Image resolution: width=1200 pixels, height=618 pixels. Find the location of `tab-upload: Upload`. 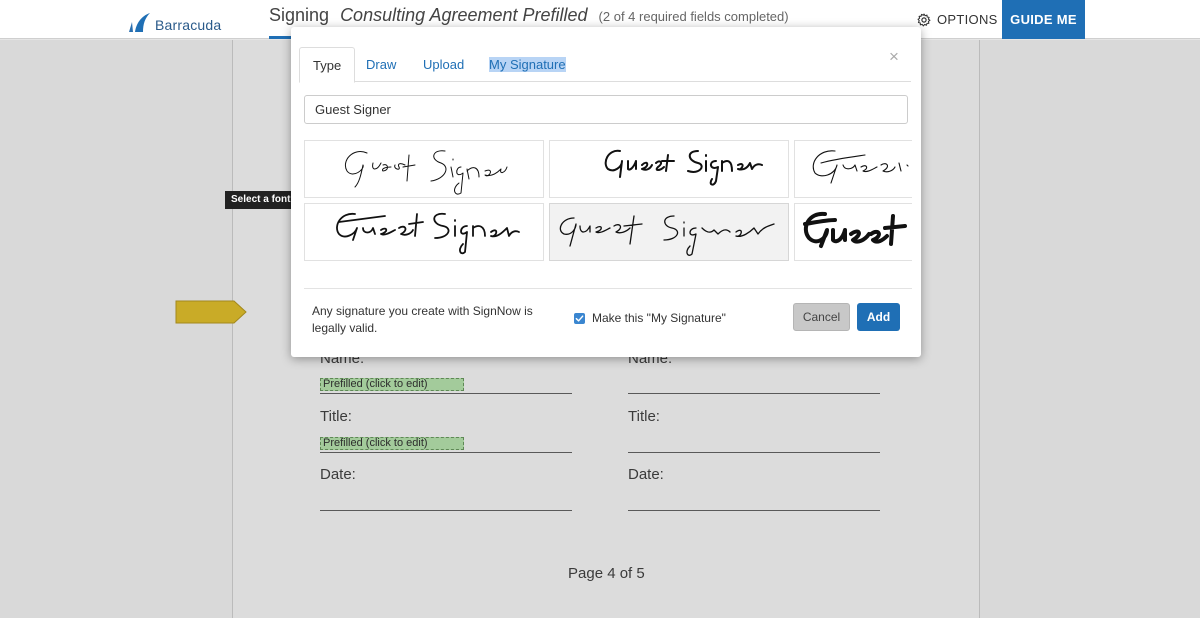

tab-upload: Upload is located at coordinates (443, 64).